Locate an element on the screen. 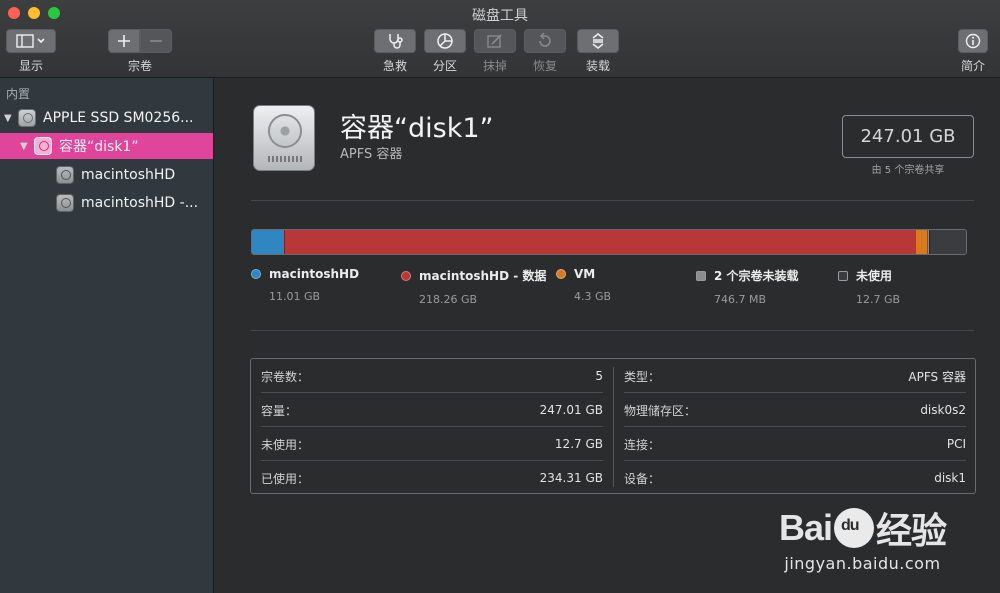 This screenshot has width=1000, height=593. first-aid-label: 急救 is located at coordinates (394, 66).